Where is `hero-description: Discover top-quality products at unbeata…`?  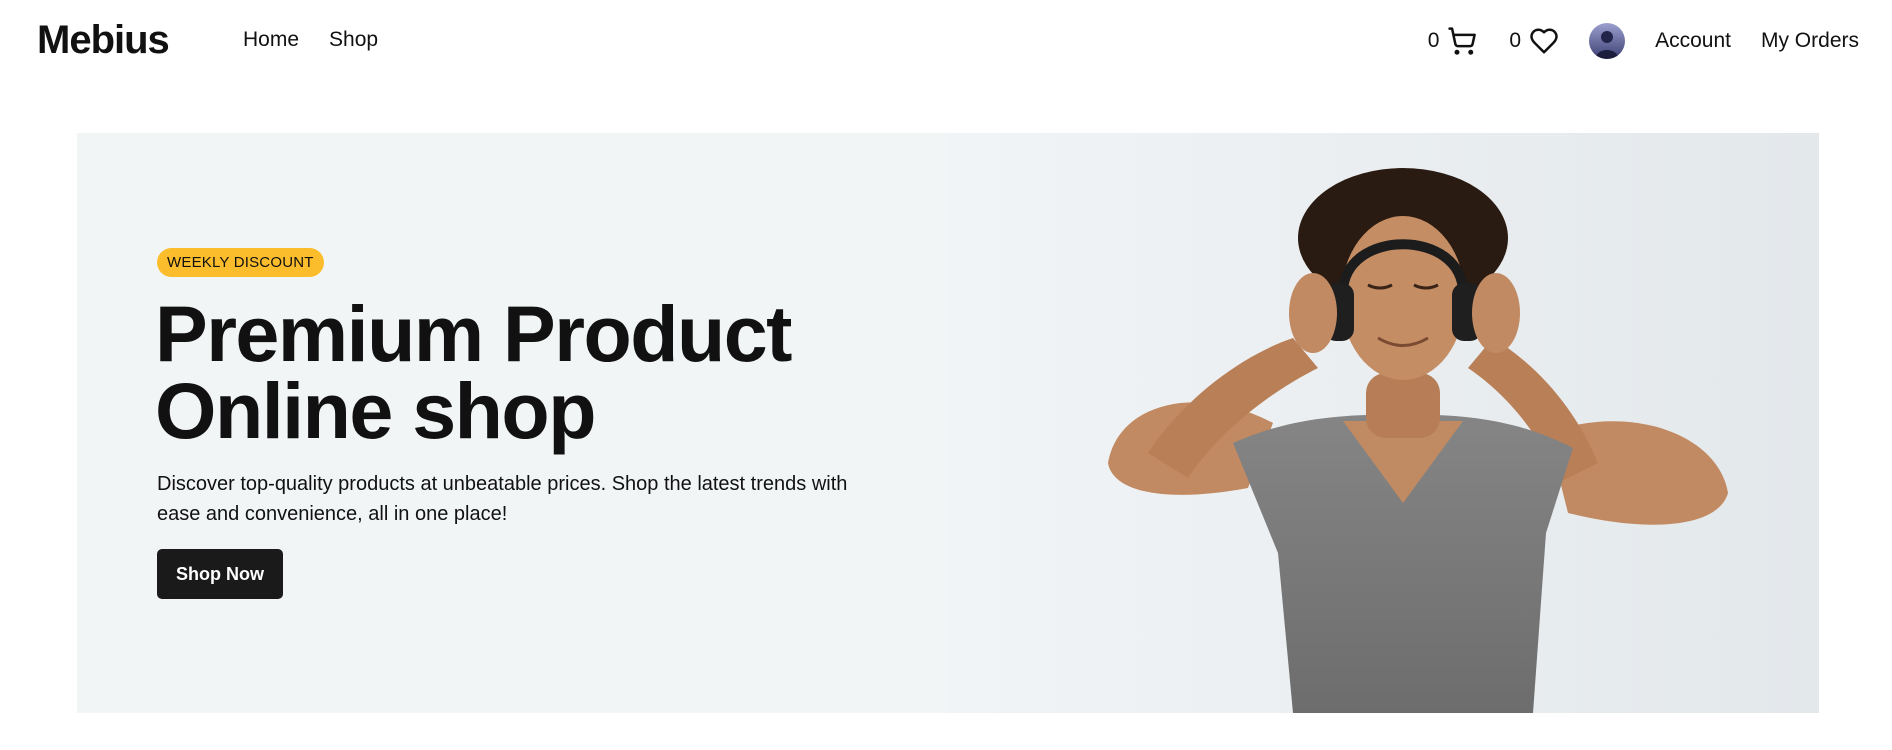
hero-description: Discover top-quality products at unbeata… is located at coordinates (502, 499).